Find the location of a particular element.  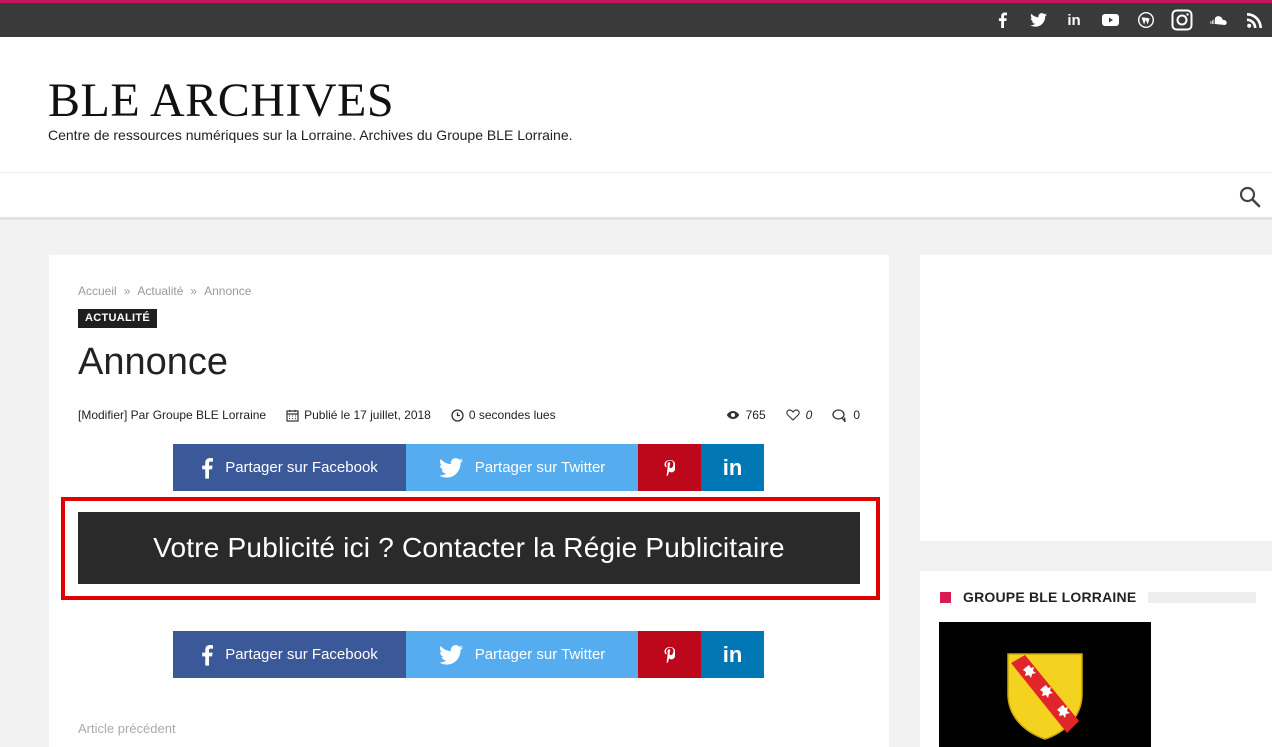

widget-title: GROUPE BLE LORRAINE is located at coordinates (1050, 597).